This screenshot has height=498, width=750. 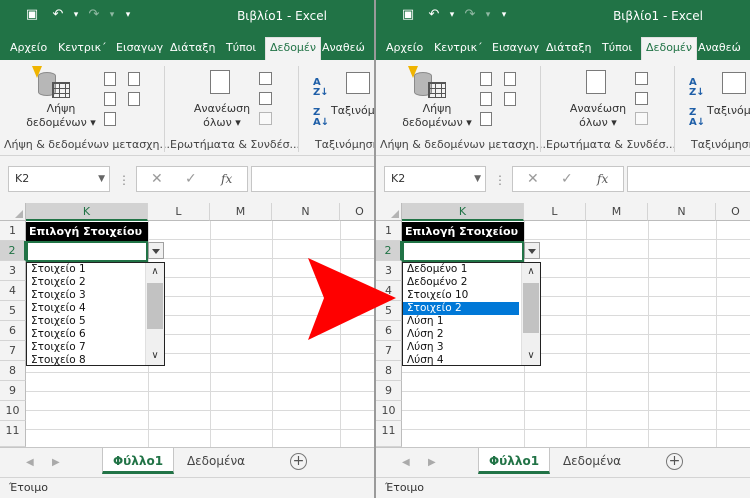 I want to click on column-header-n: N, so click(x=682, y=212).